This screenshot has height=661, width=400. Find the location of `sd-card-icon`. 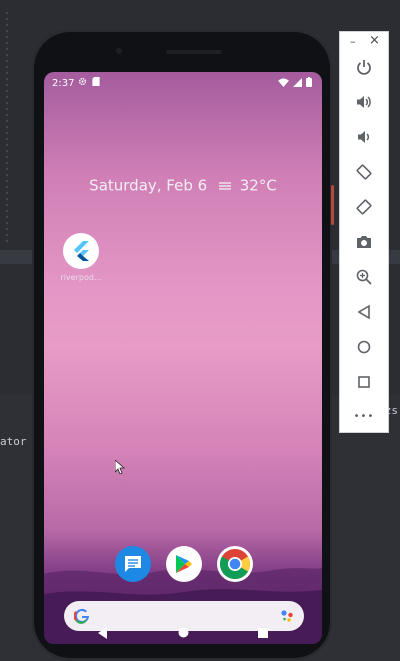

sd-card-icon is located at coordinates (96, 81).